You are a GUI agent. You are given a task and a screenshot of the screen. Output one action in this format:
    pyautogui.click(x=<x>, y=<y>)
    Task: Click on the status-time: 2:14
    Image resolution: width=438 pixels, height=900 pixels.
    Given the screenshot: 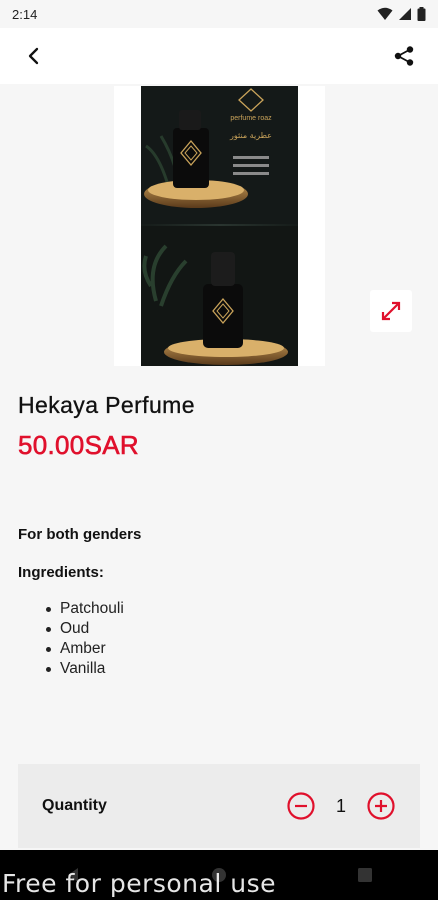 What is the action you would take?
    pyautogui.click(x=25, y=14)
    